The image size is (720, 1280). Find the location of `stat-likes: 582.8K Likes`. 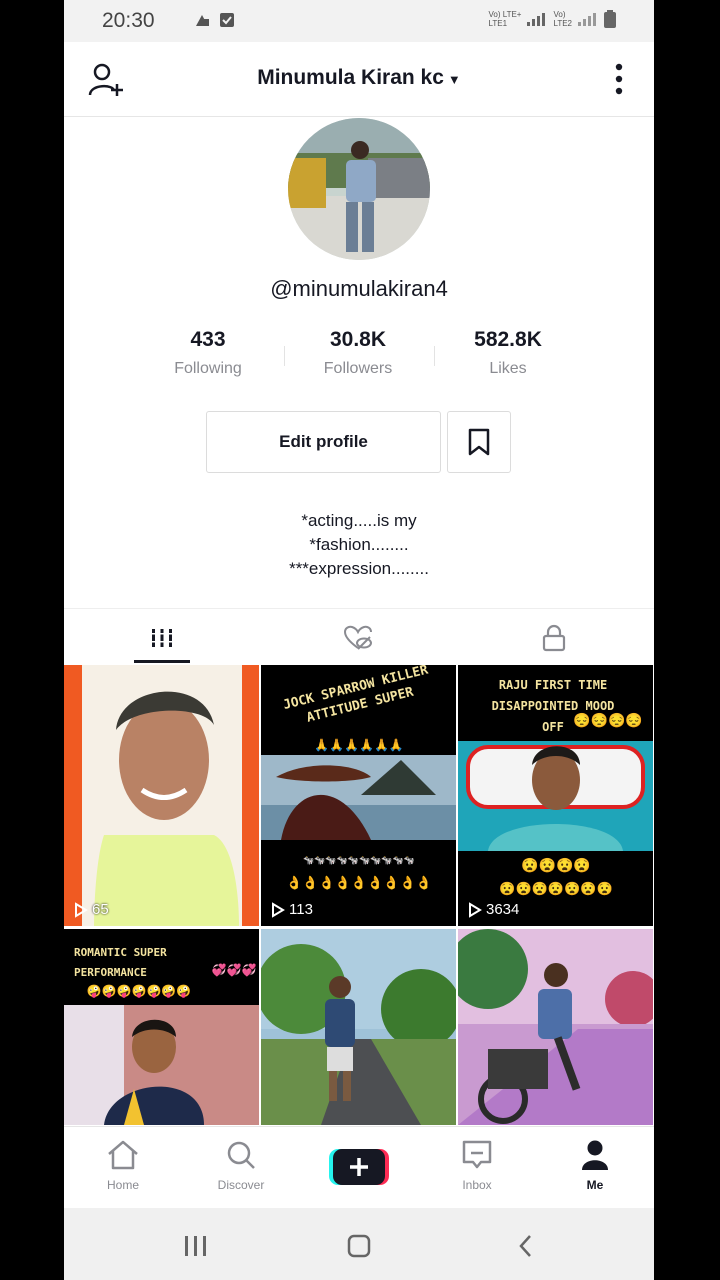

stat-likes: 582.8K Likes is located at coordinates (508, 353).